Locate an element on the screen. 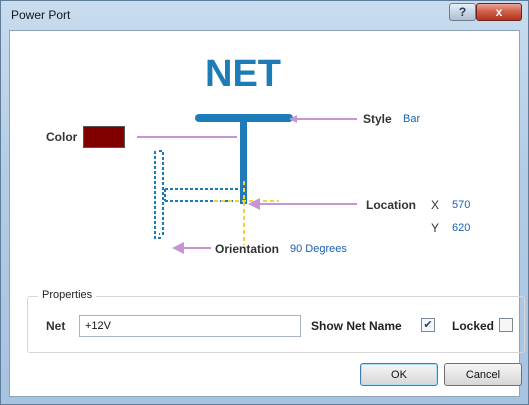  locked-label: Locked is located at coordinates (473, 326).